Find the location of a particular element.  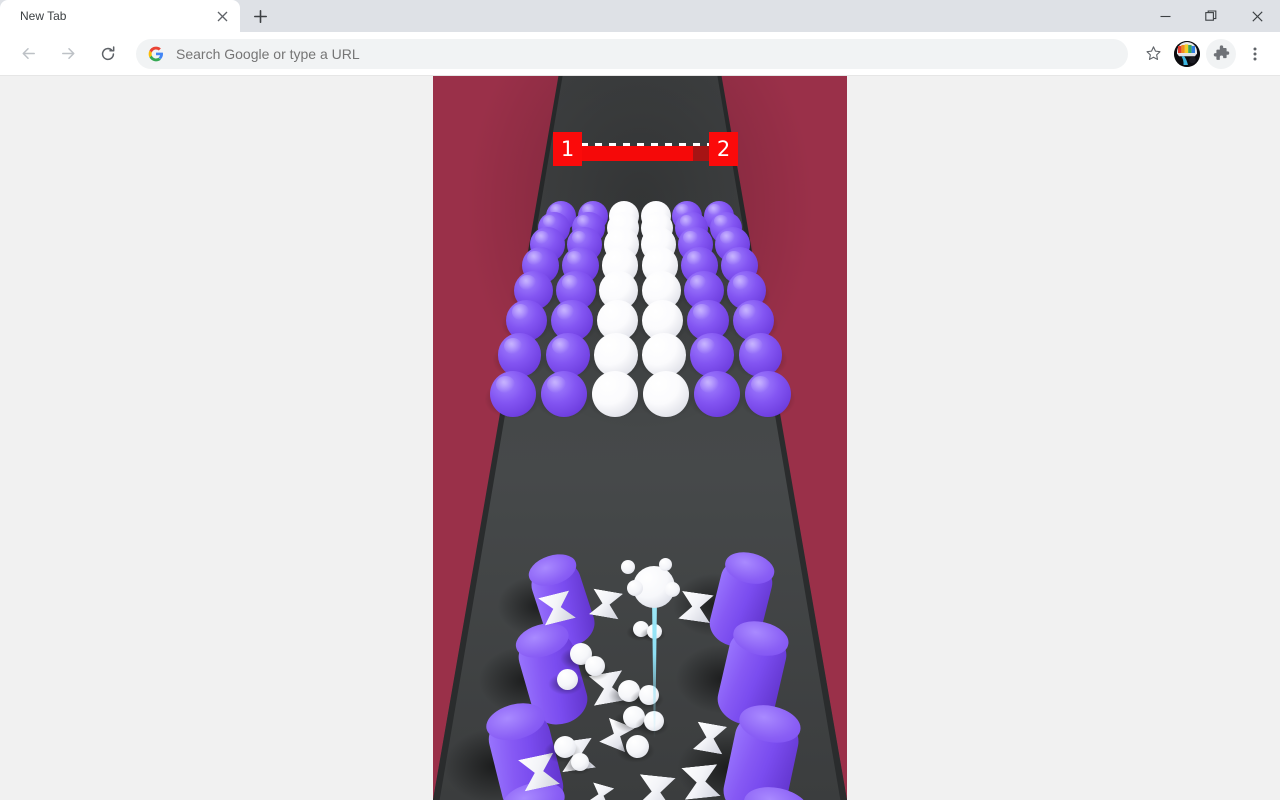

address-bar is located at coordinates (632, 53).